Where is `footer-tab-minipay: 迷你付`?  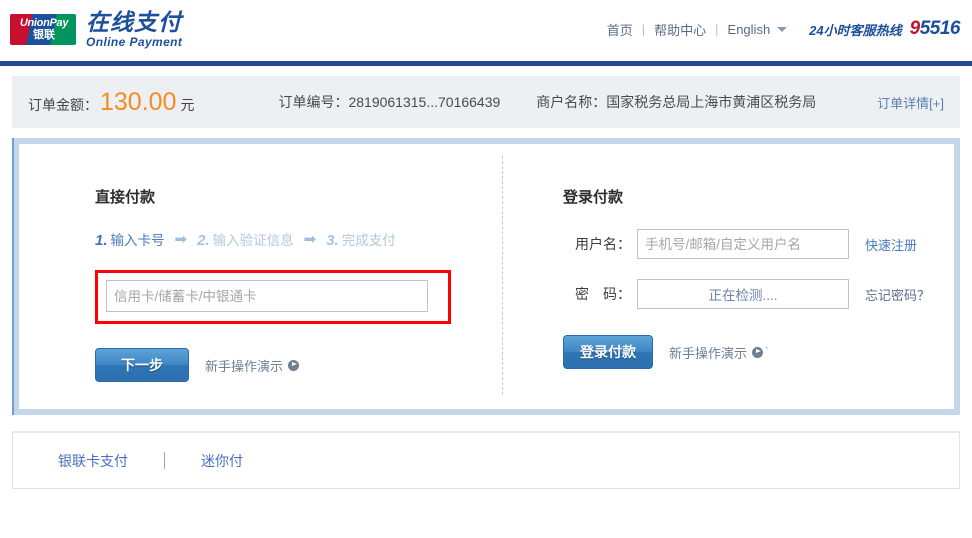 footer-tab-minipay: 迷你付 is located at coordinates (222, 461).